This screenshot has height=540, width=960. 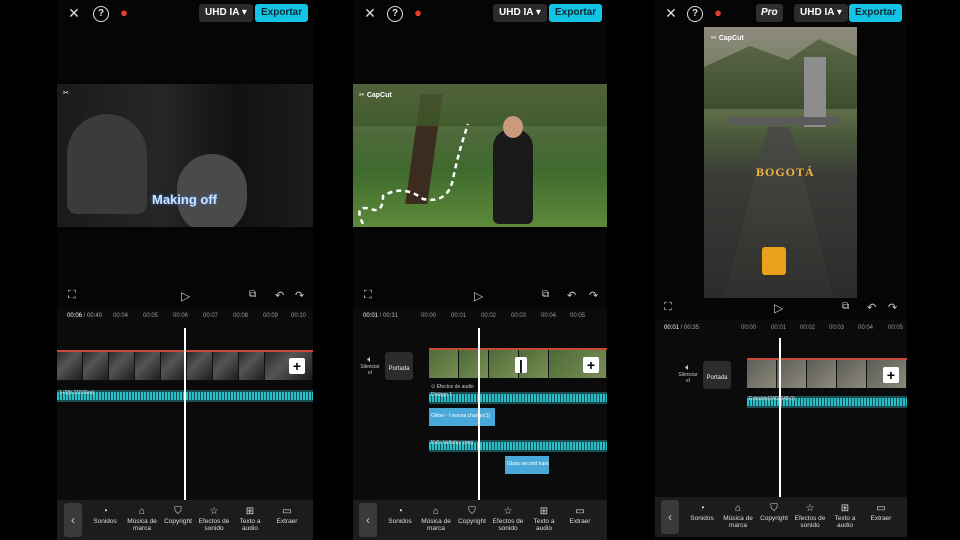 What do you see at coordinates (508, 511) in the screenshot?
I see `sound-effect-icon: ☆` at bounding box center [508, 511].